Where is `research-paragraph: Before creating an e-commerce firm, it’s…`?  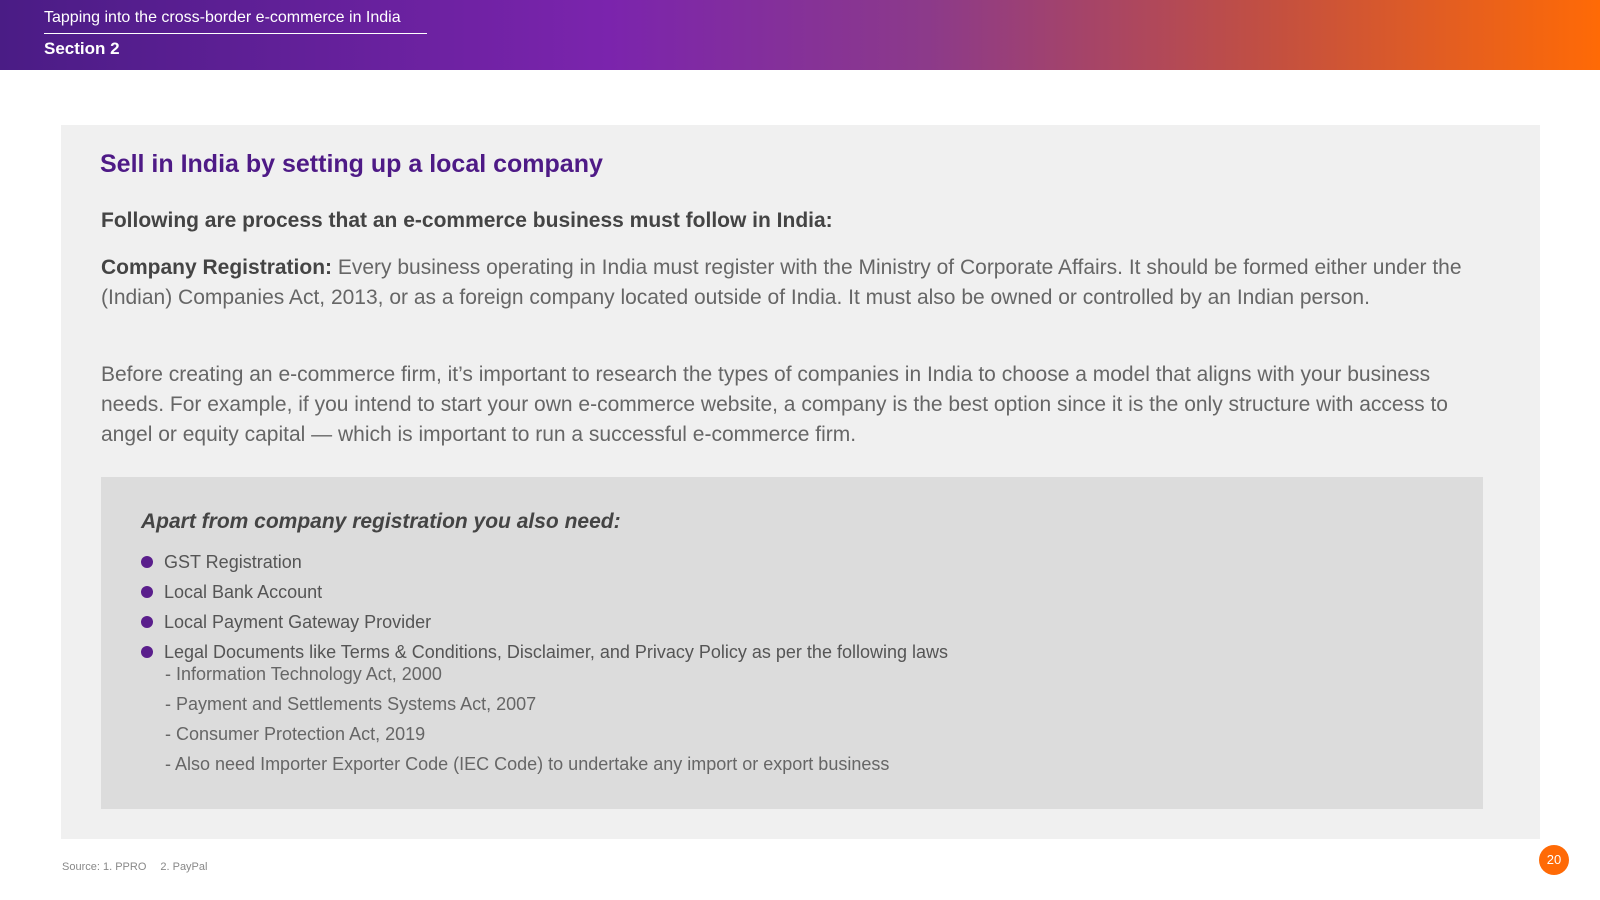
research-paragraph: Before creating an e-commerce firm, it’s… is located at coordinates (774, 404).